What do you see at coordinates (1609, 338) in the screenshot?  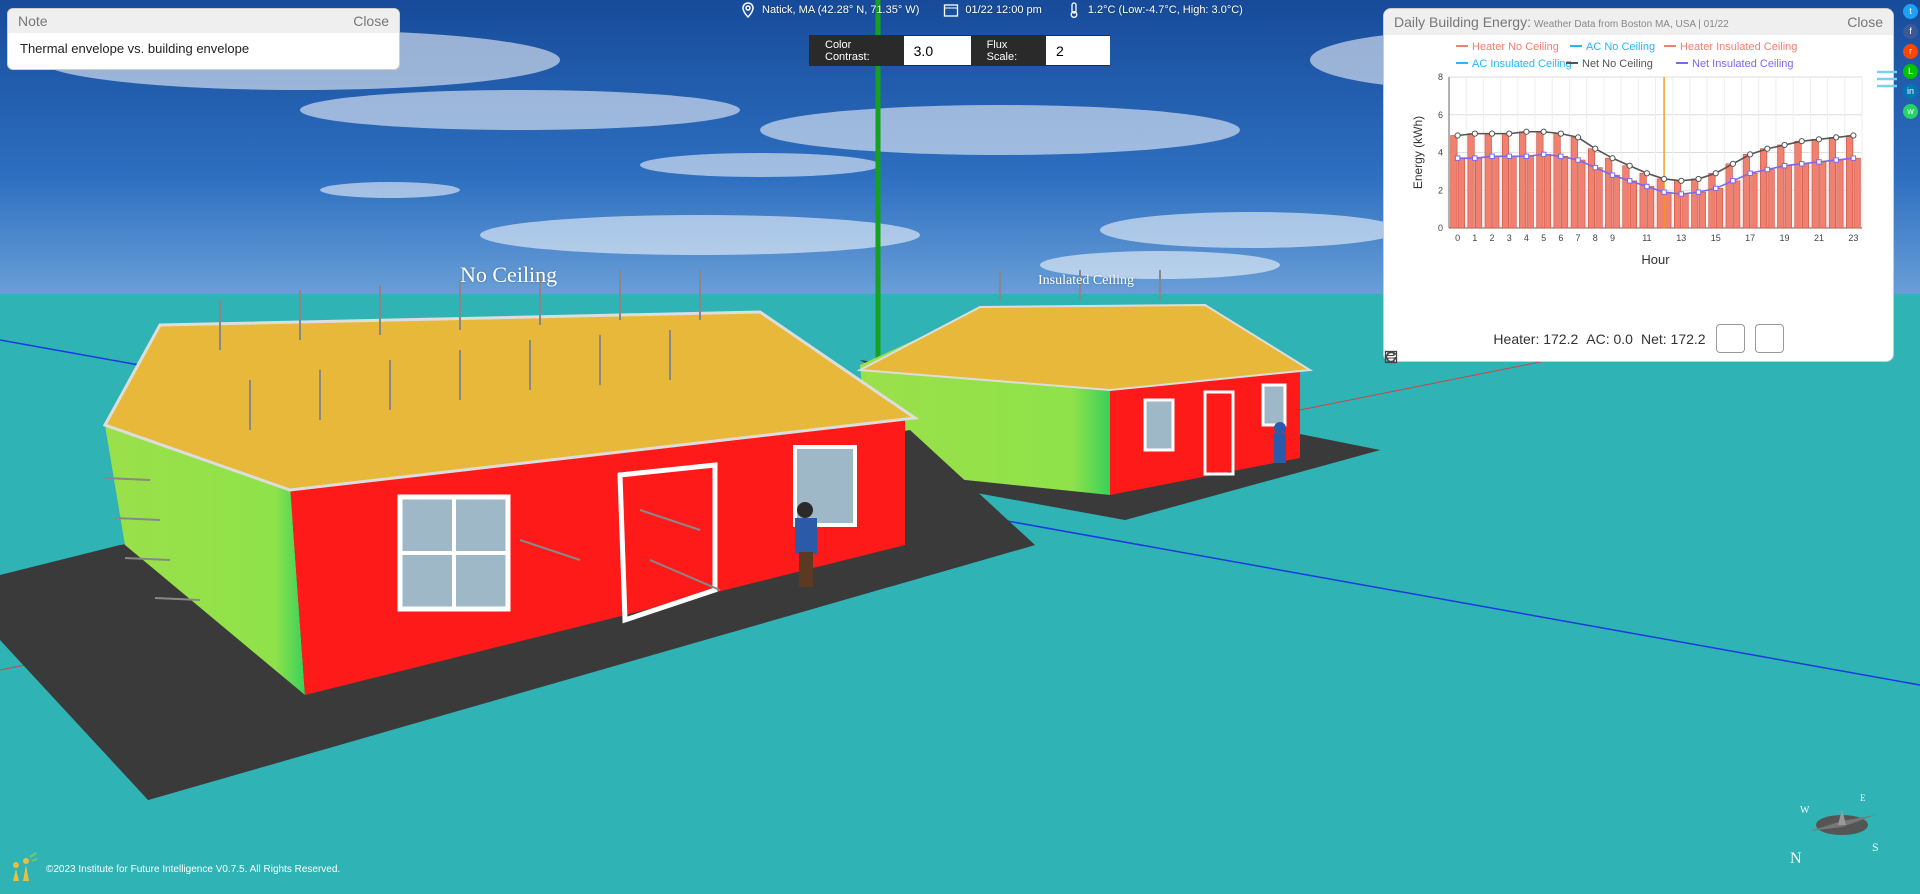 I see `summary-ac: AC: 0.0` at bounding box center [1609, 338].